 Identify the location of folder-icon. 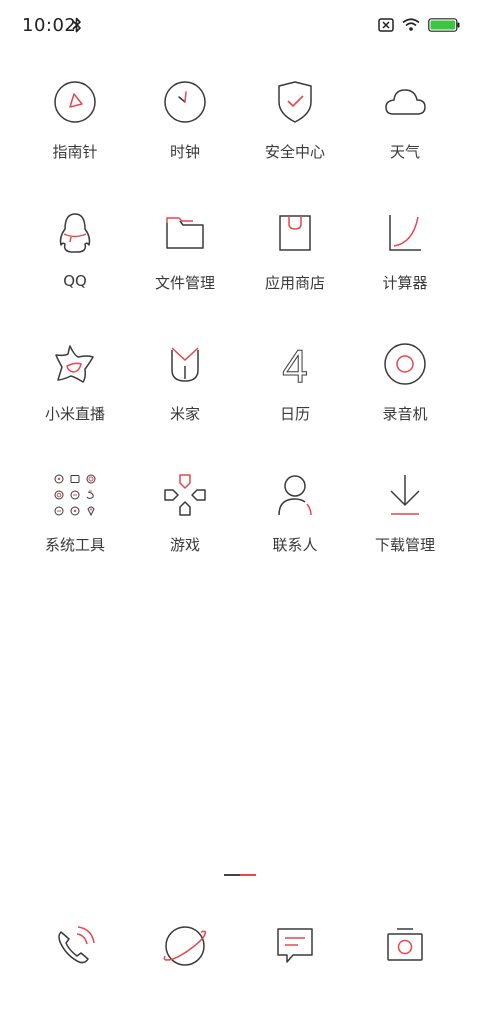
(185, 233).